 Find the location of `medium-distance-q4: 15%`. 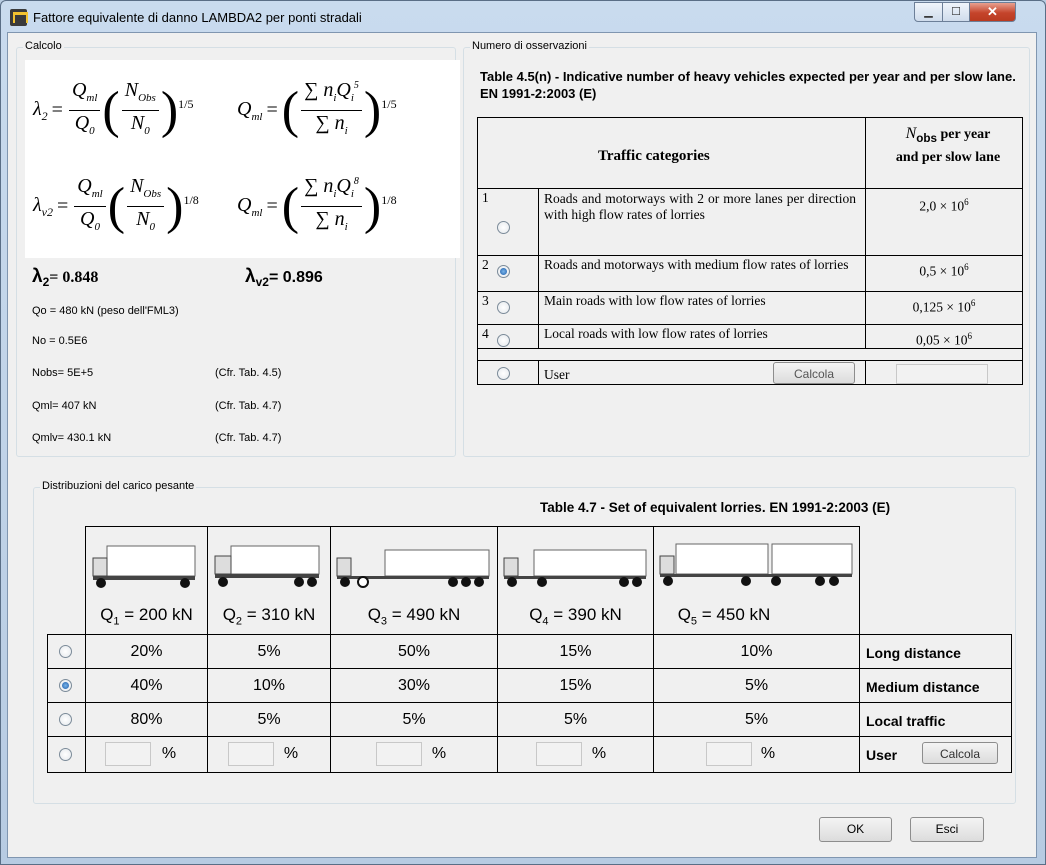

medium-distance-q4: 15% is located at coordinates (575, 685).